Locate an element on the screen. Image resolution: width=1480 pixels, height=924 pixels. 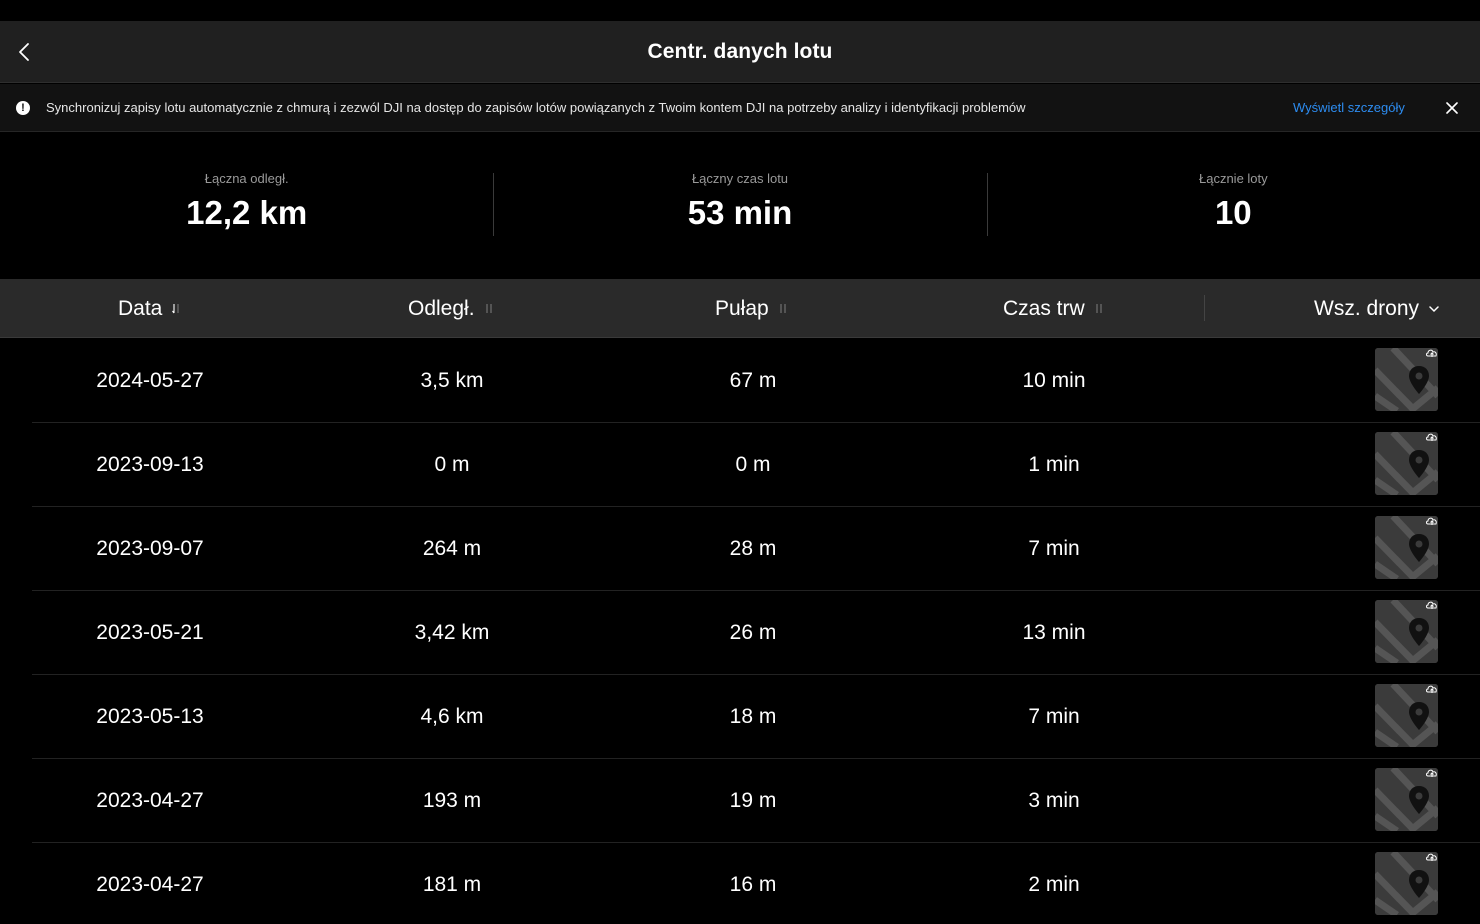
total-flight-time-label: Łączny czas lotu is located at coordinates (740, 178).